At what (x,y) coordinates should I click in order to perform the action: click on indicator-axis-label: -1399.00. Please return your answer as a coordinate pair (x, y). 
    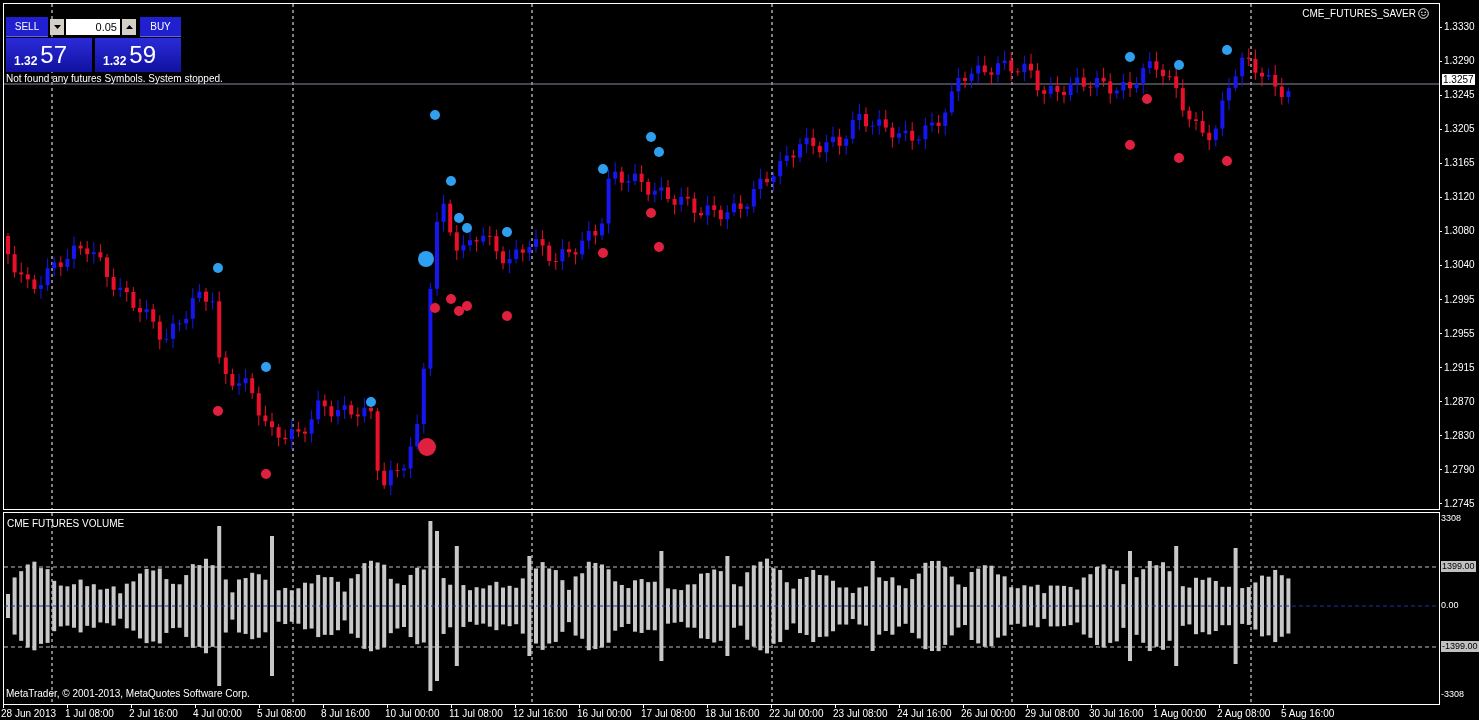
    Looking at the image, I should click on (1460, 646).